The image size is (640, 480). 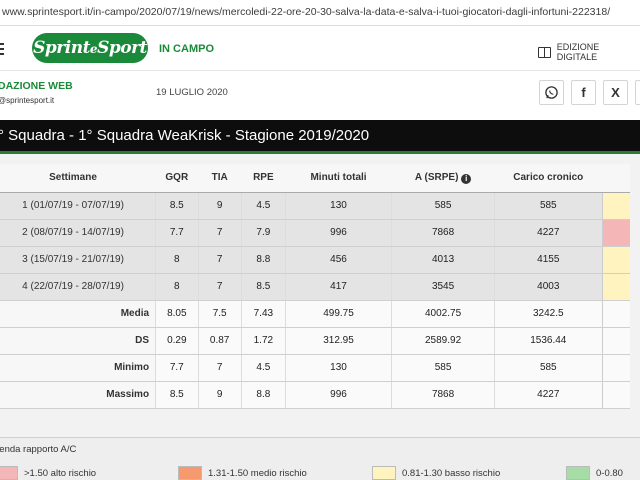 I want to click on legend-label: 1.31-1.50 medio rischio, so click(x=257, y=473).